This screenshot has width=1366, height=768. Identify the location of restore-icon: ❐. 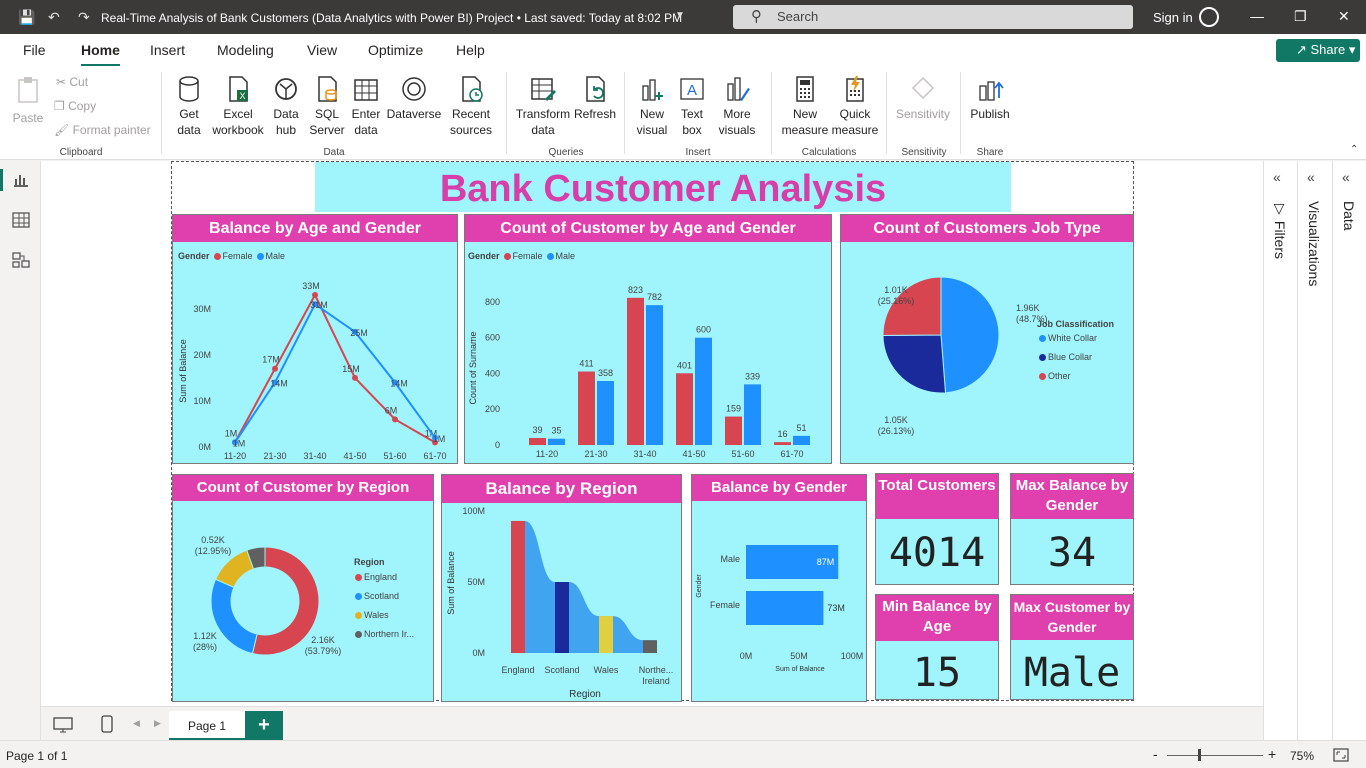
(1300, 16).